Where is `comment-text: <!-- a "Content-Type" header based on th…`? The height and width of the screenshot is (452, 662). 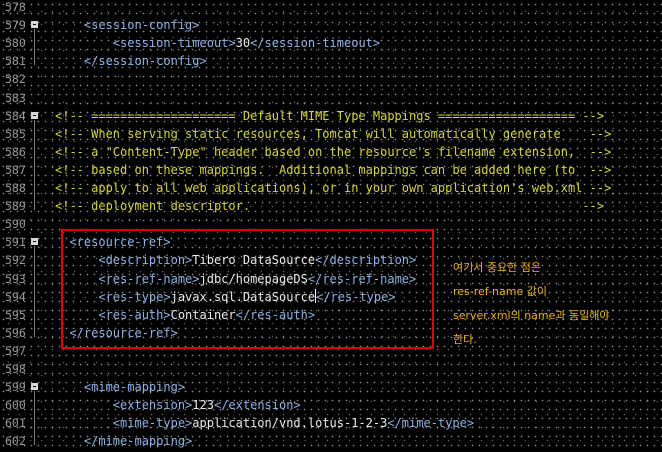
comment-text: <!-- a "Content-Type" header based on th… is located at coordinates (333, 151).